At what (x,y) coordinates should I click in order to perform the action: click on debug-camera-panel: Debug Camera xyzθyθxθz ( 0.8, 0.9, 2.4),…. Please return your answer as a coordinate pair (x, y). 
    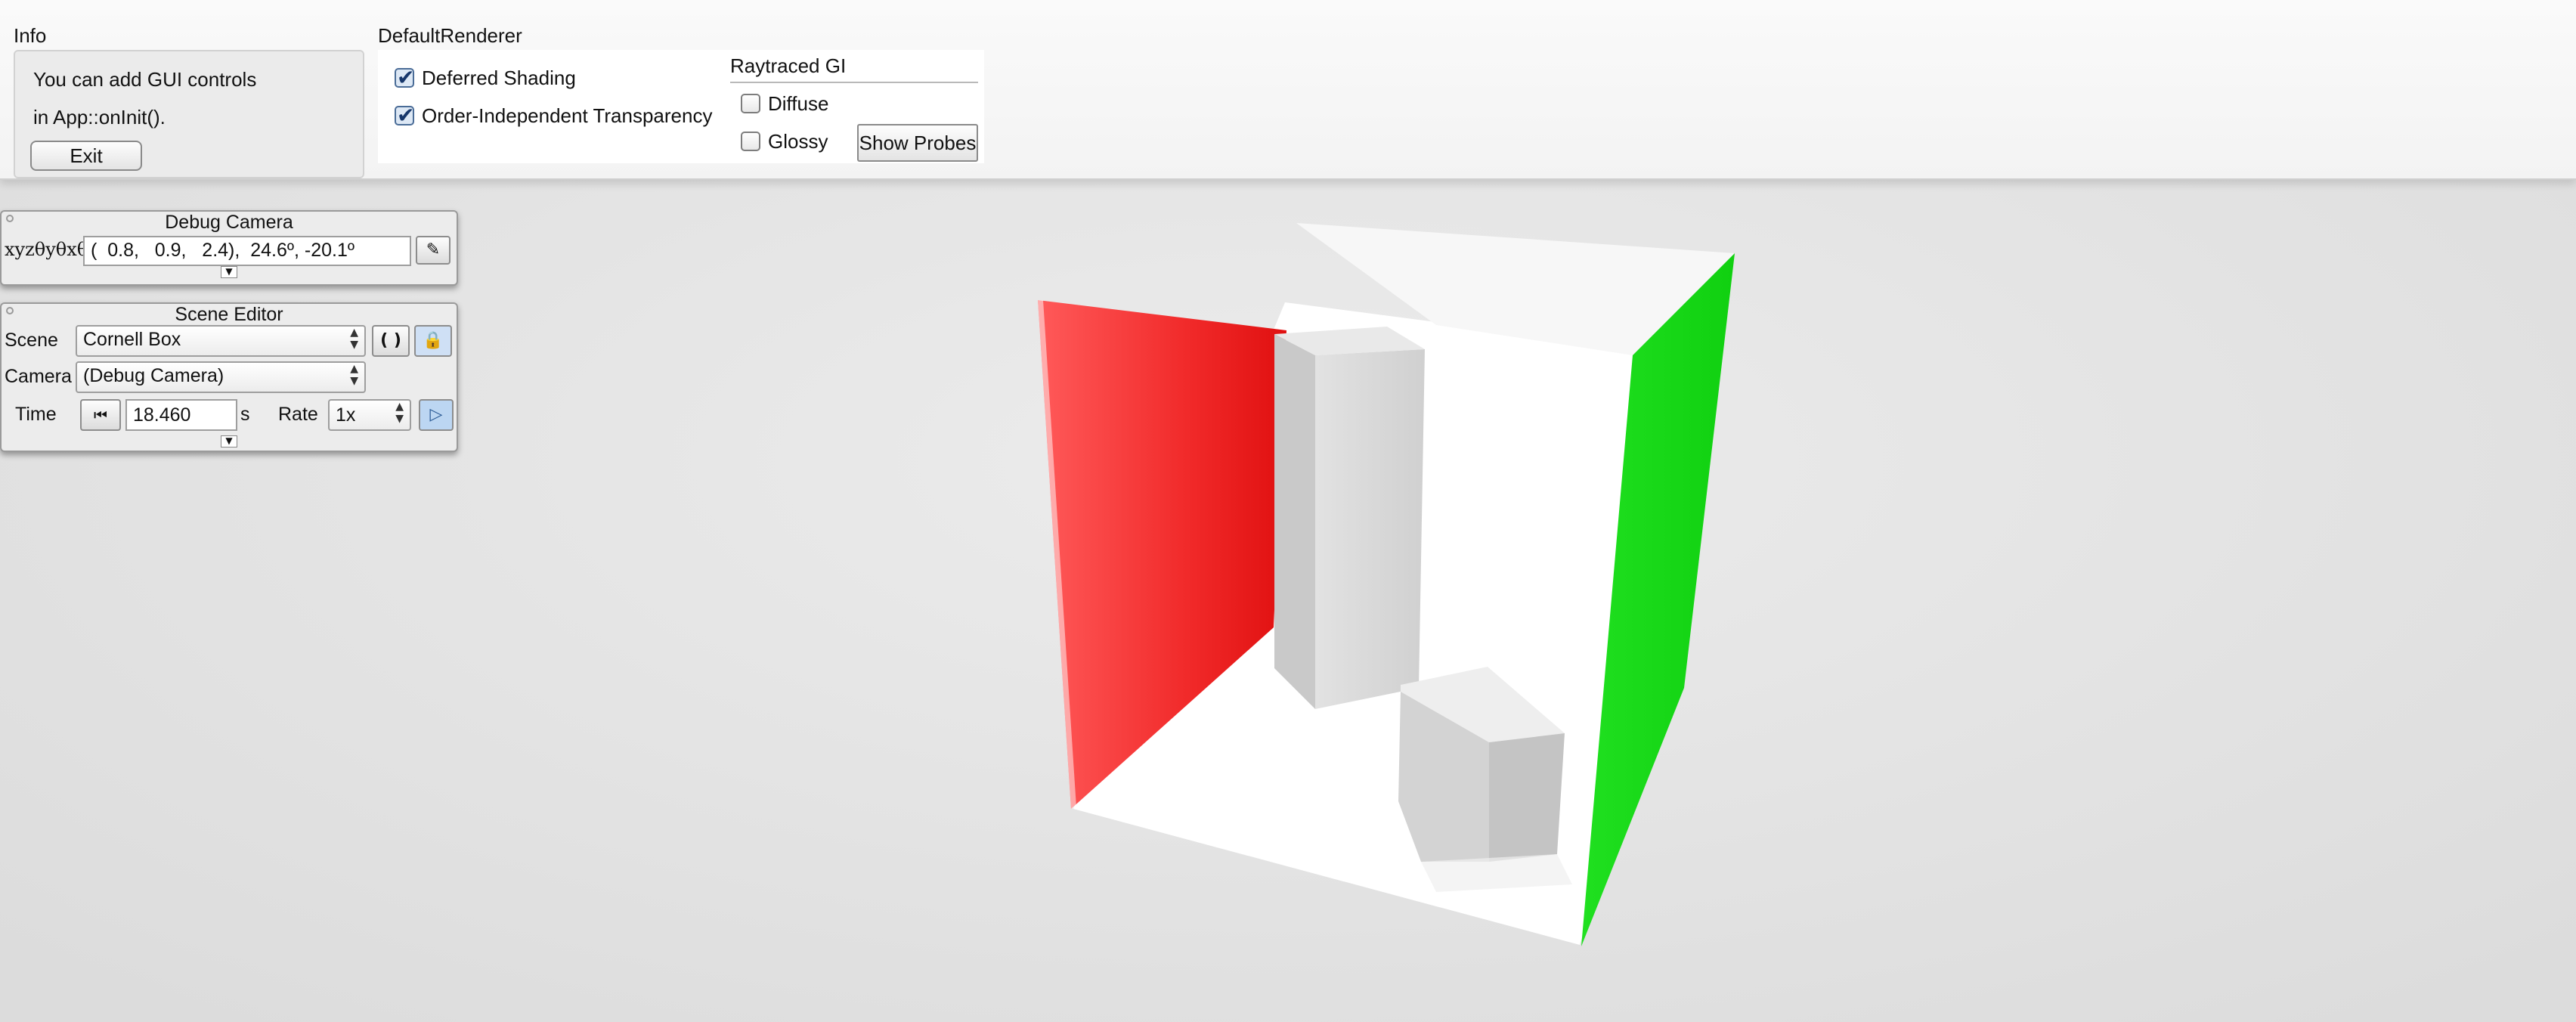
    Looking at the image, I should click on (229, 248).